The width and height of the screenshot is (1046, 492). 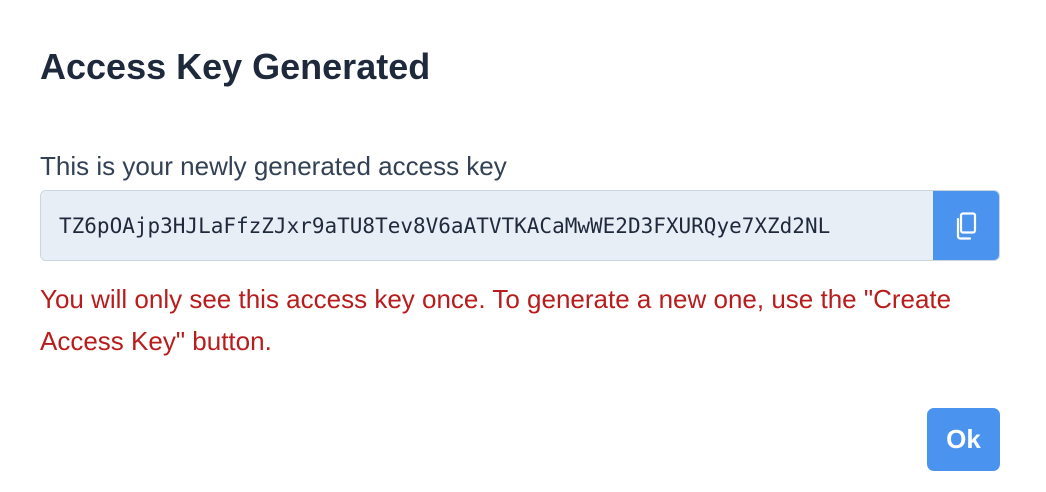 I want to click on dialog-title: Access Key Generated, so click(x=235, y=66).